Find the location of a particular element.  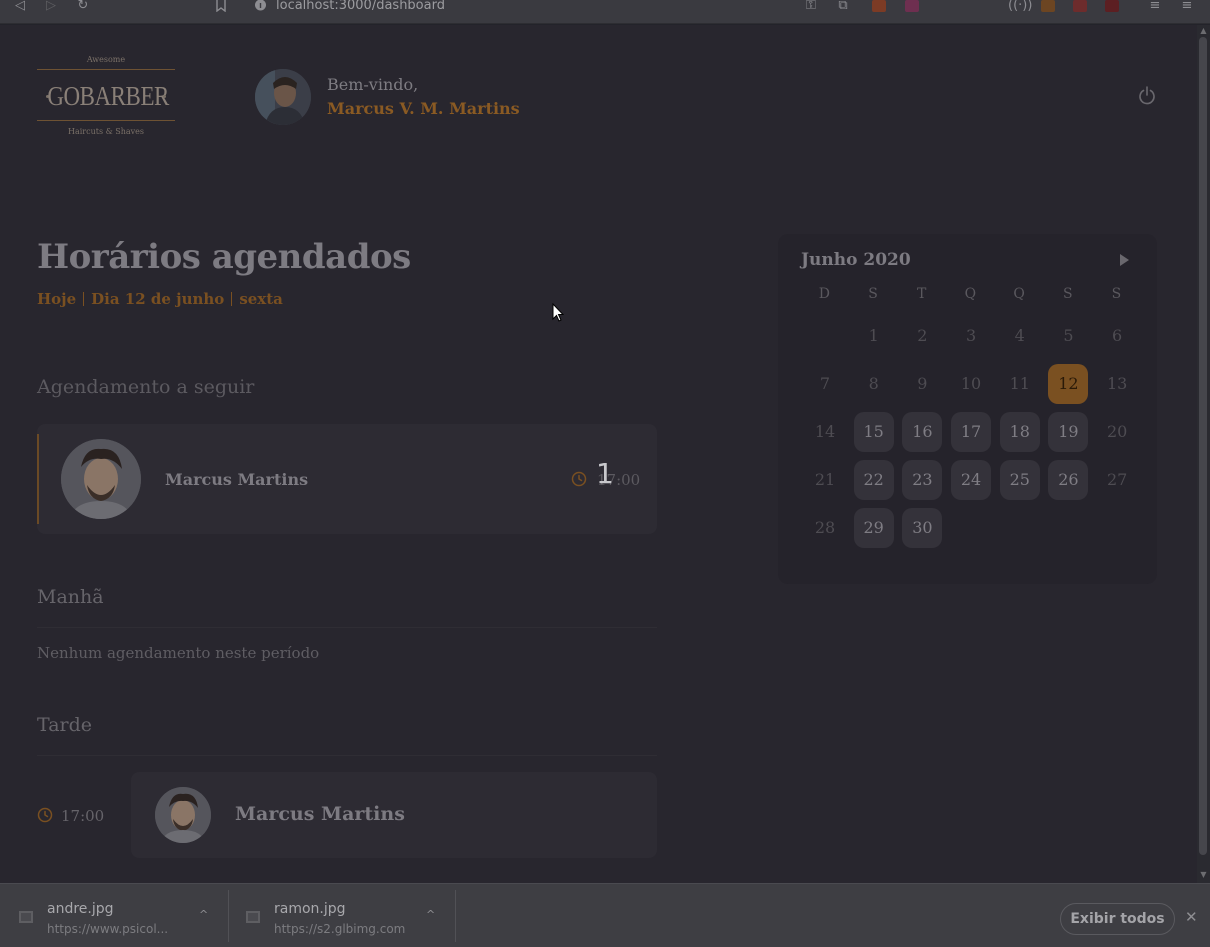

weekday-label: Q is located at coordinates (1019, 294).